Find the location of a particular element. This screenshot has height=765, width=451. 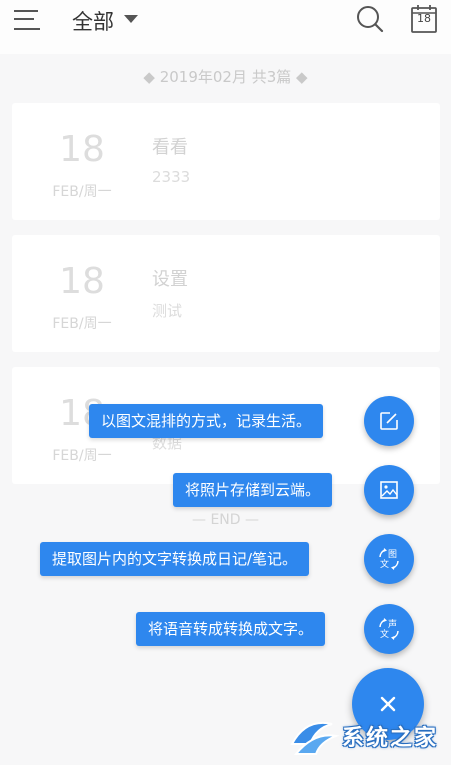

icon-text-top: 声 is located at coordinates (392, 624).